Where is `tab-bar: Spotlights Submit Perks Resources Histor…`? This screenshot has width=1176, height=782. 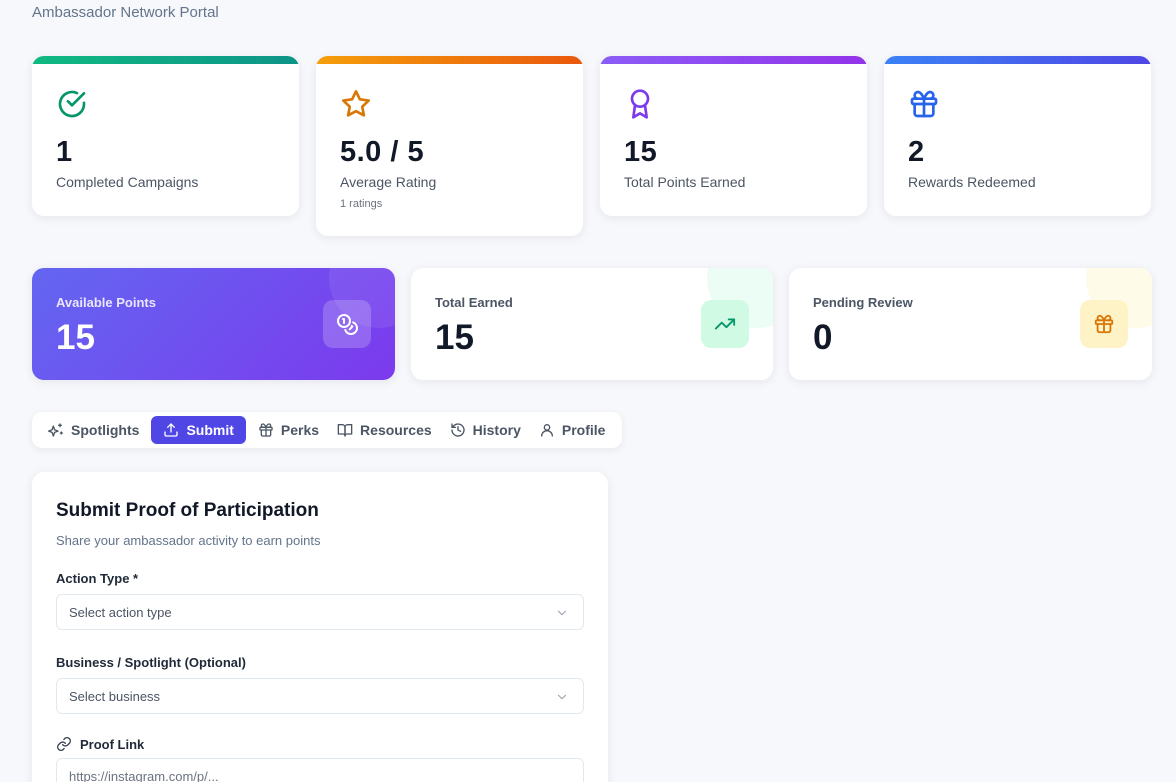 tab-bar: Spotlights Submit Perks Resources Histor… is located at coordinates (327, 430).